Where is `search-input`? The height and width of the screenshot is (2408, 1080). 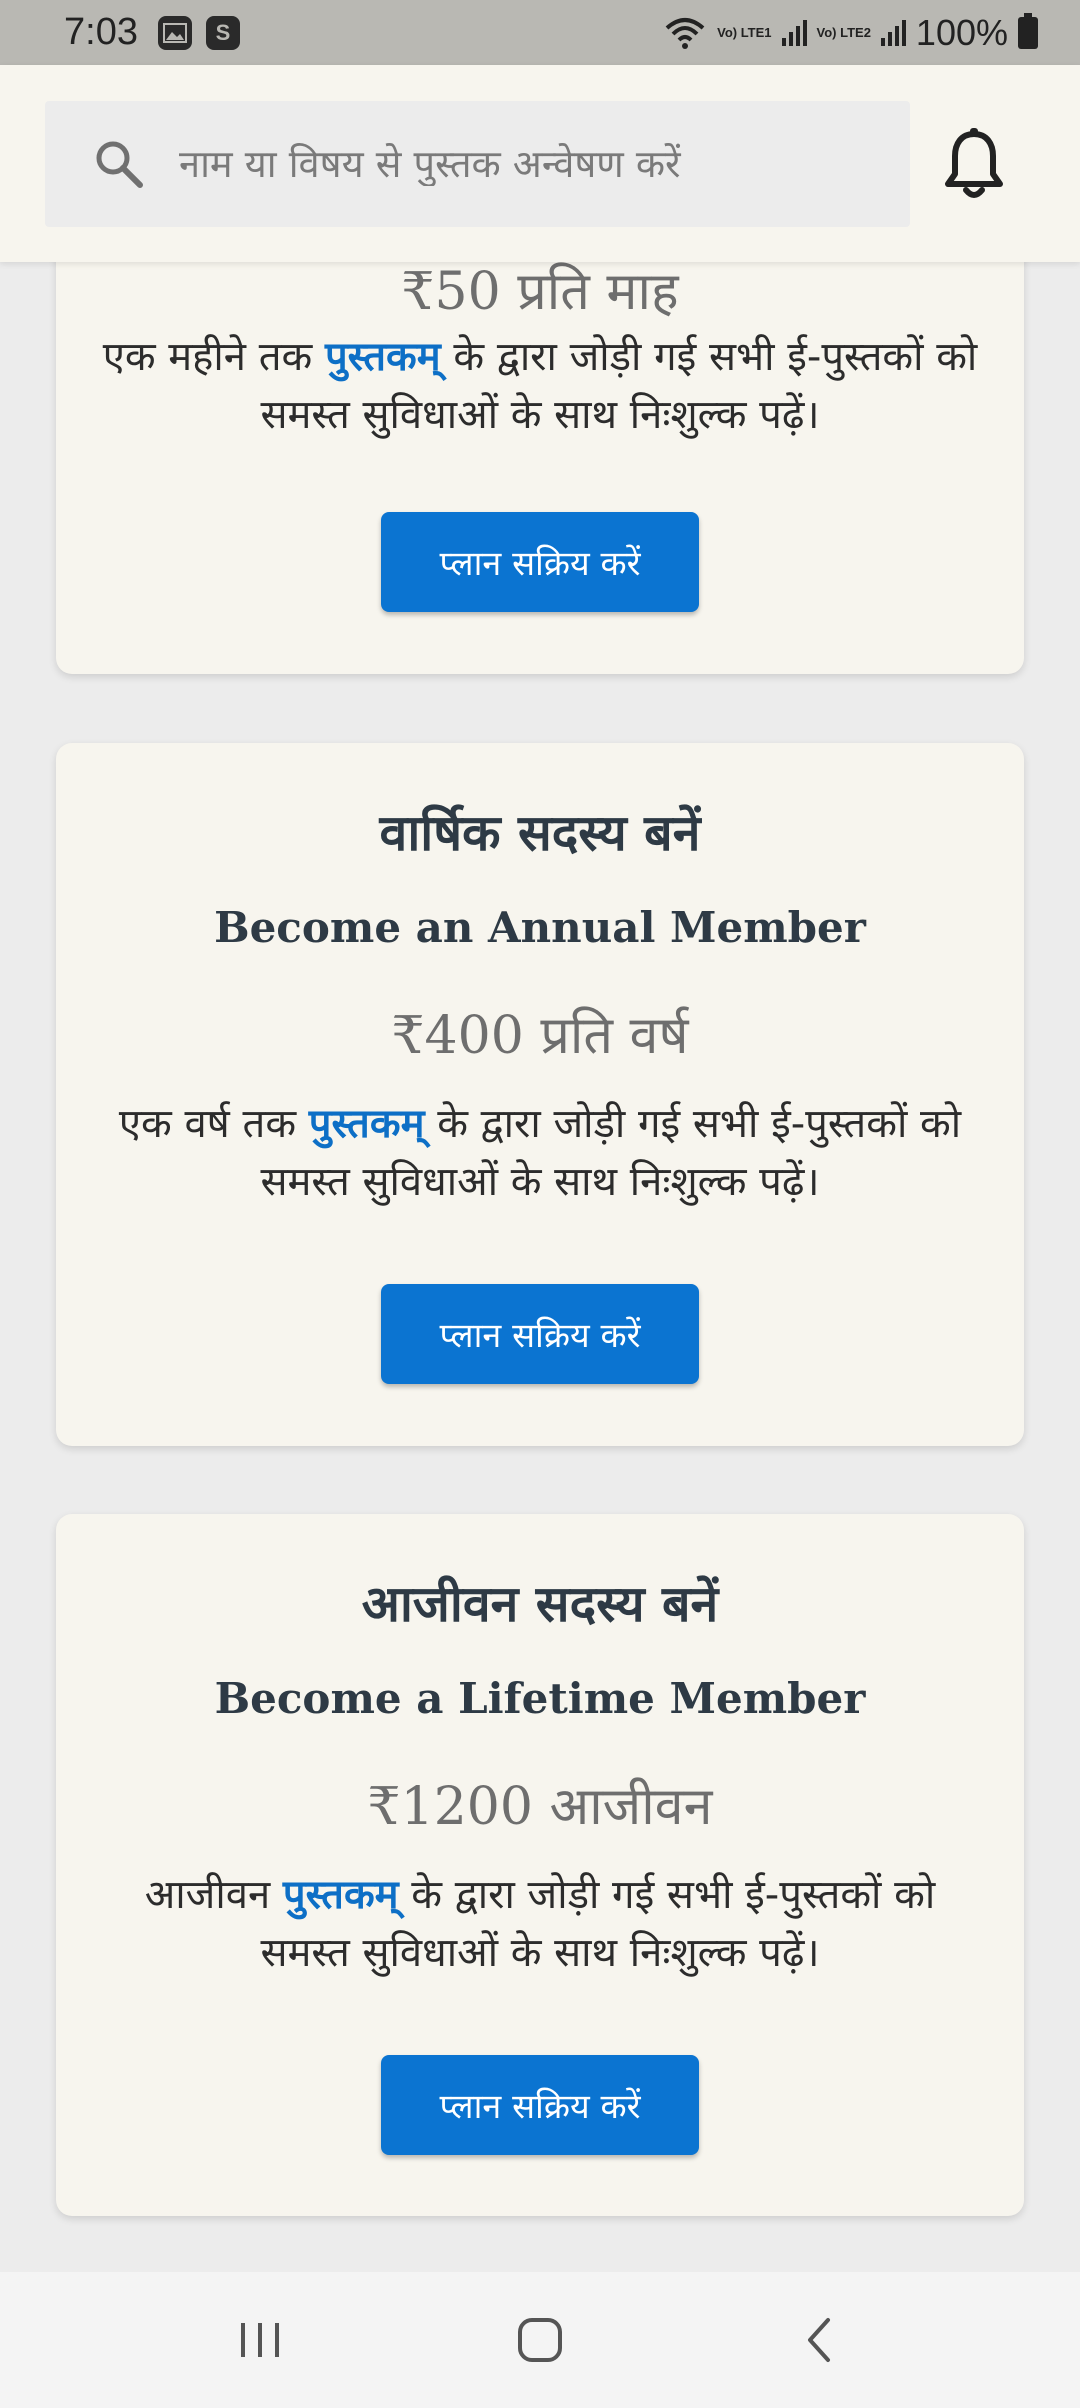
search-input is located at coordinates (539, 164).